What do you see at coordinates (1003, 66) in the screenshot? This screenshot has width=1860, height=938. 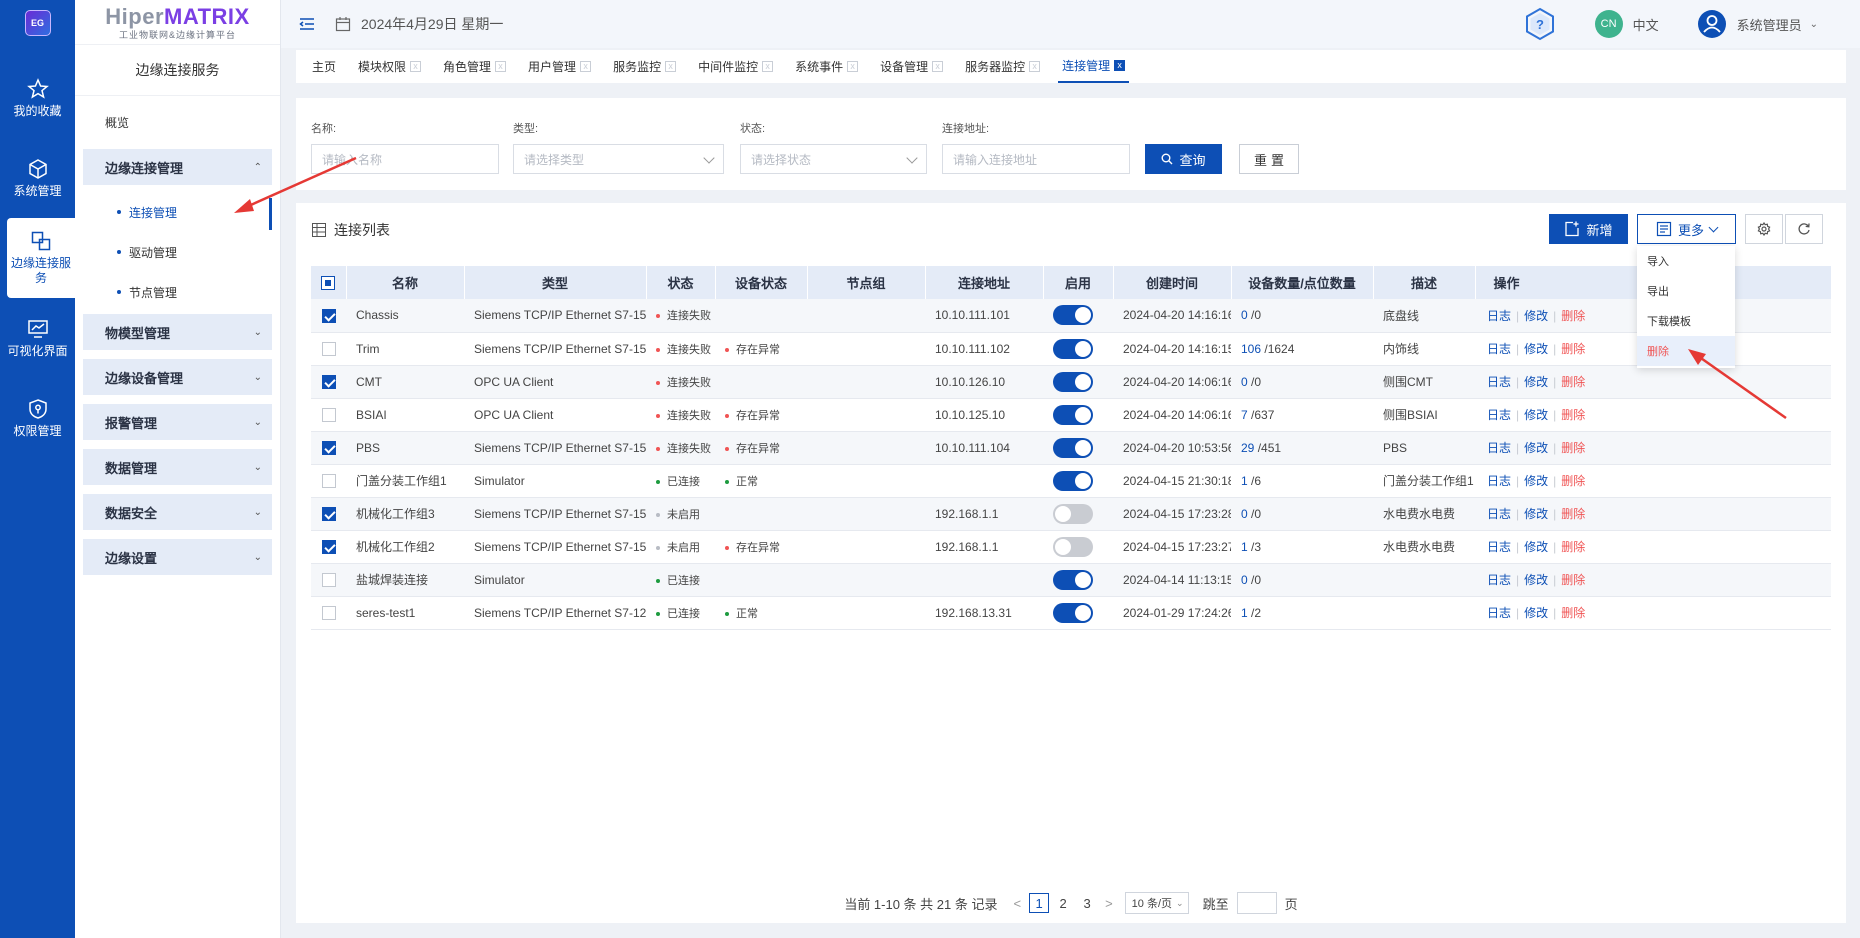 I see `tab: 服务器监控 x` at bounding box center [1003, 66].